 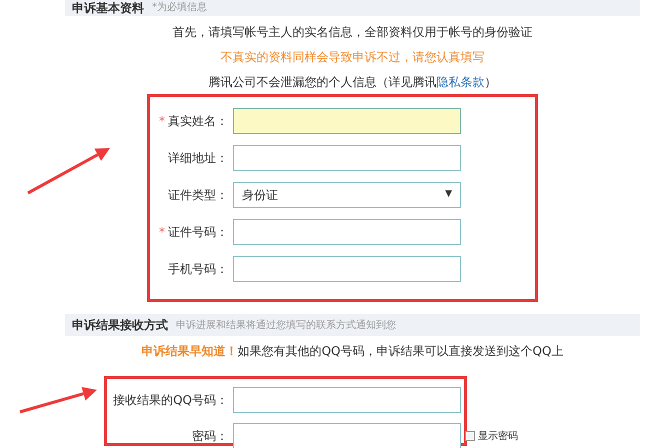 What do you see at coordinates (353, 351) in the screenshot?
I see `notice-text: 申诉结果早知道！如果您有其他的QQ号码，申诉结果可以直接发送到这个QQ上` at bounding box center [353, 351].